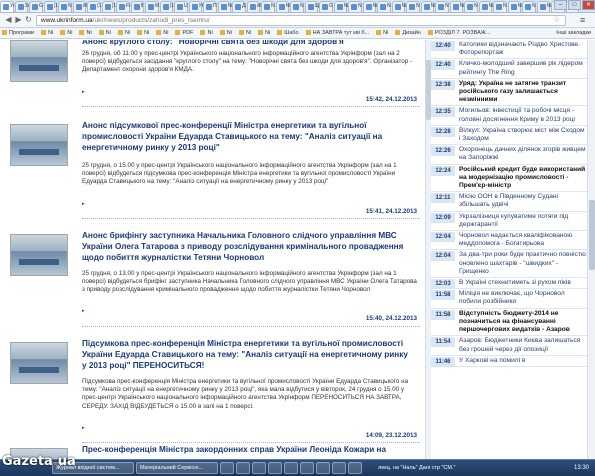 The width and height of the screenshot is (595, 476). What do you see at coordinates (21, 6) in the screenshot?
I see `browser-tab: За` at bounding box center [21, 6].